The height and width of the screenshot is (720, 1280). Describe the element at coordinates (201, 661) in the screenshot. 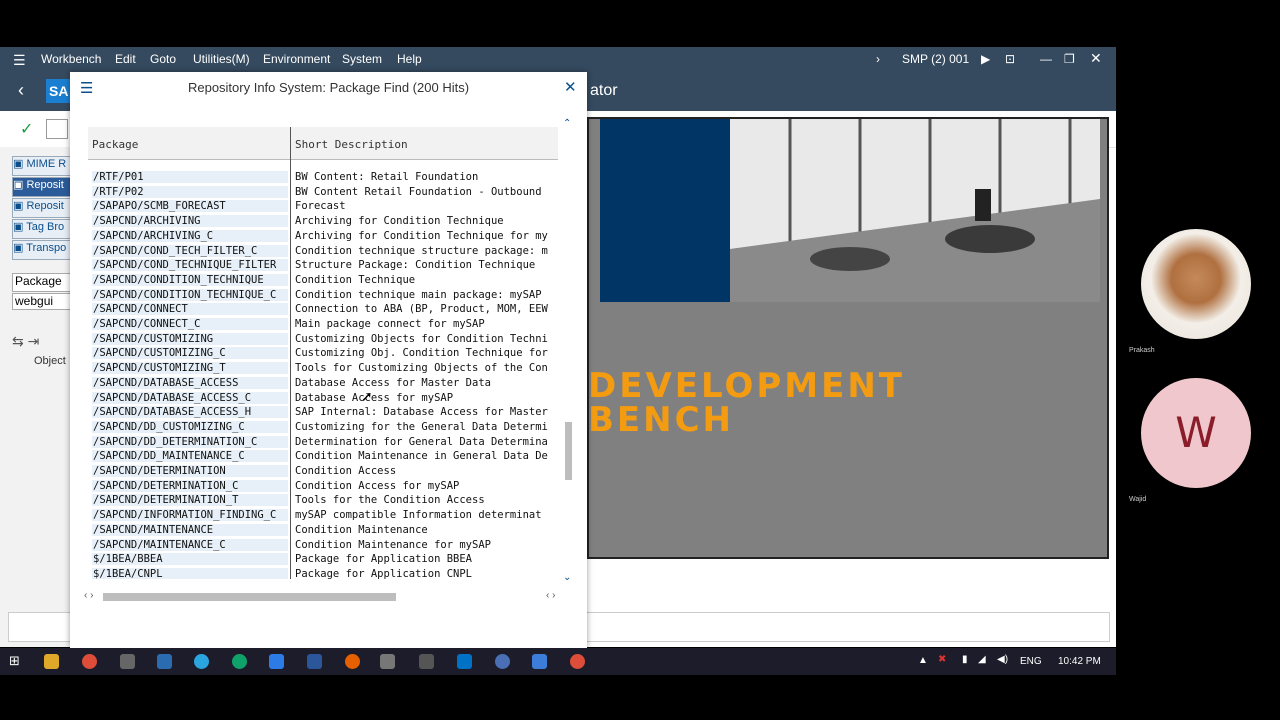

I see `telegram-icon` at that location.